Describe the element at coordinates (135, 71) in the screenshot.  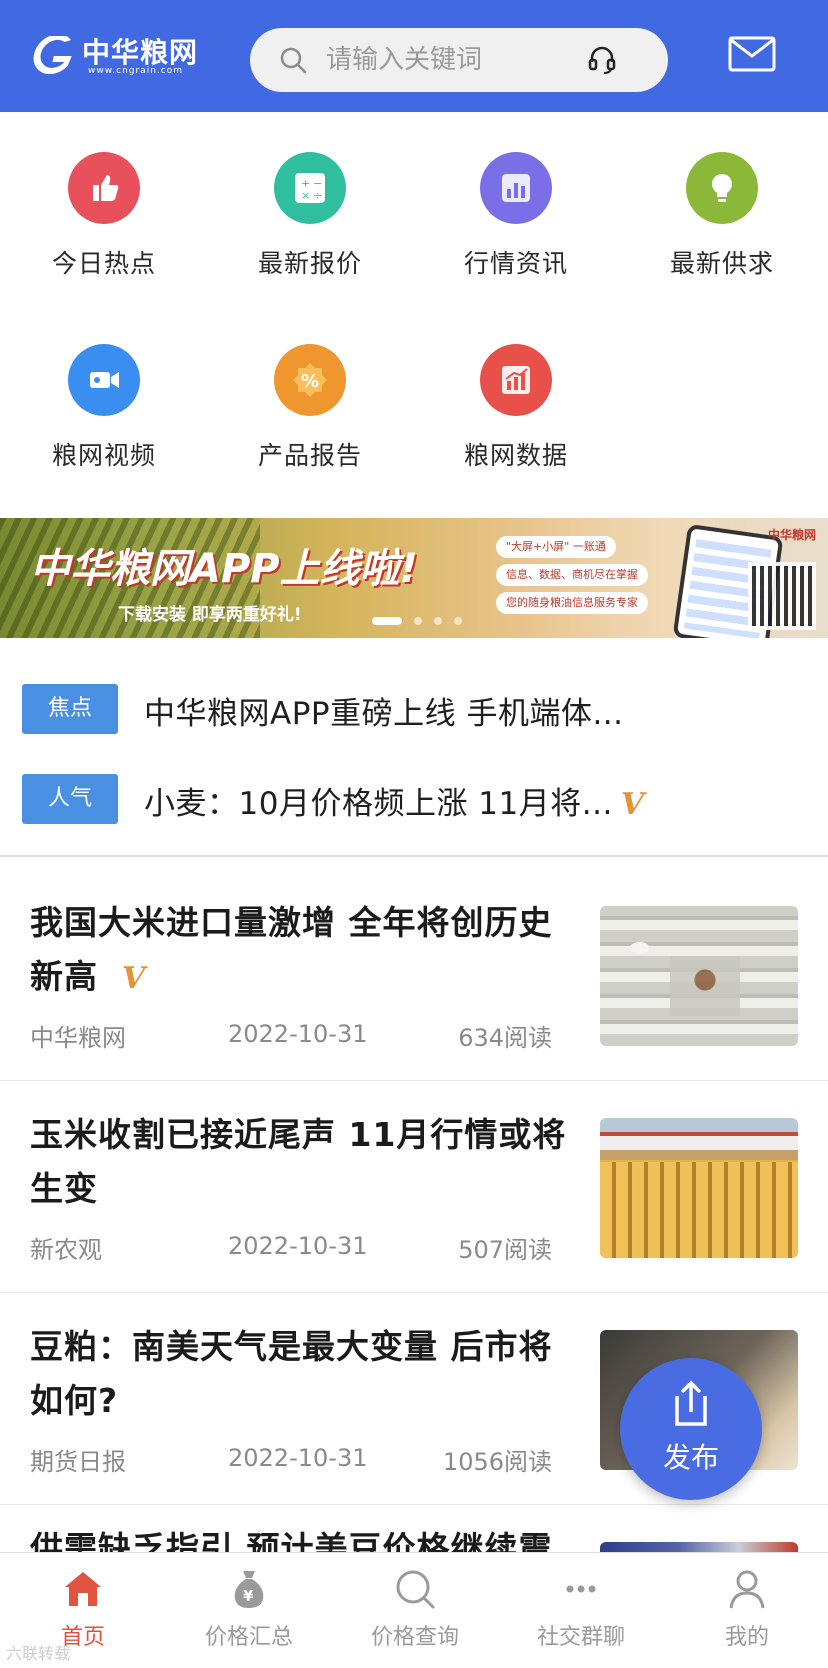
I see `logo-url-text: www.cngrain.com` at that location.